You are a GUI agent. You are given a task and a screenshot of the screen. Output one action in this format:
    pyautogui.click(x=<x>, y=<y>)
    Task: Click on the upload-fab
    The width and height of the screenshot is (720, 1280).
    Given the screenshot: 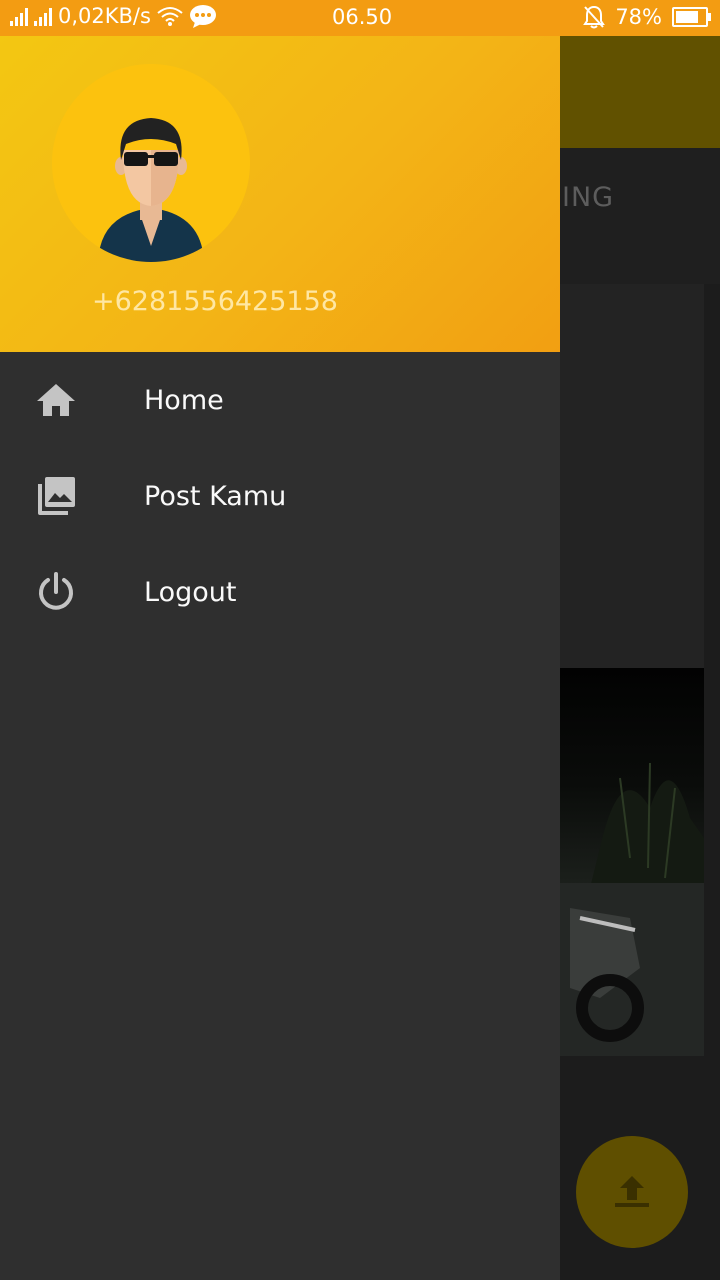 What is the action you would take?
    pyautogui.click(x=632, y=1192)
    